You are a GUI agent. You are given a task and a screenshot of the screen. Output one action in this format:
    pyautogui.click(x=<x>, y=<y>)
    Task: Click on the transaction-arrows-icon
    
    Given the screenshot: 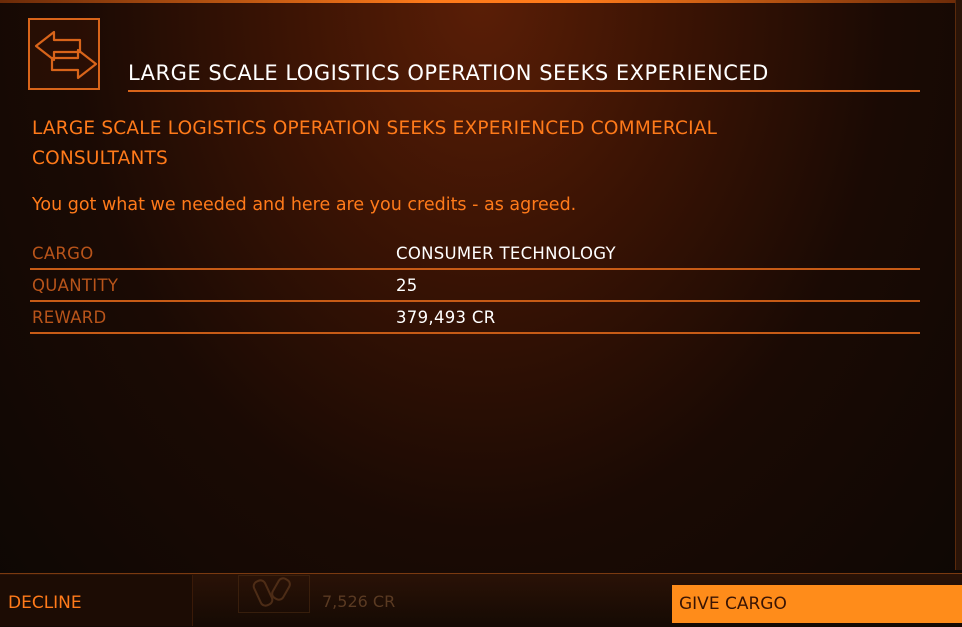 What is the action you would take?
    pyautogui.click(x=66, y=55)
    